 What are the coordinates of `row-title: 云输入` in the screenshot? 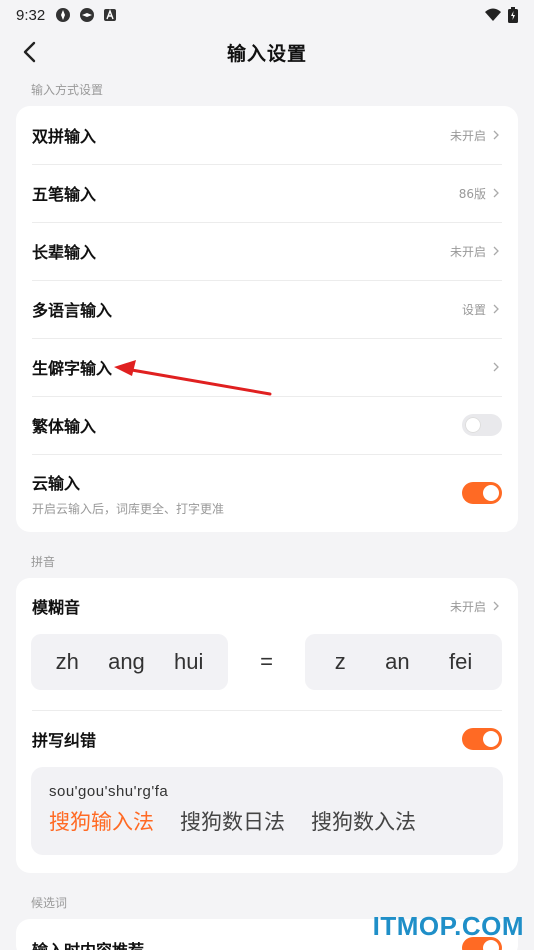 It's located at (56, 483).